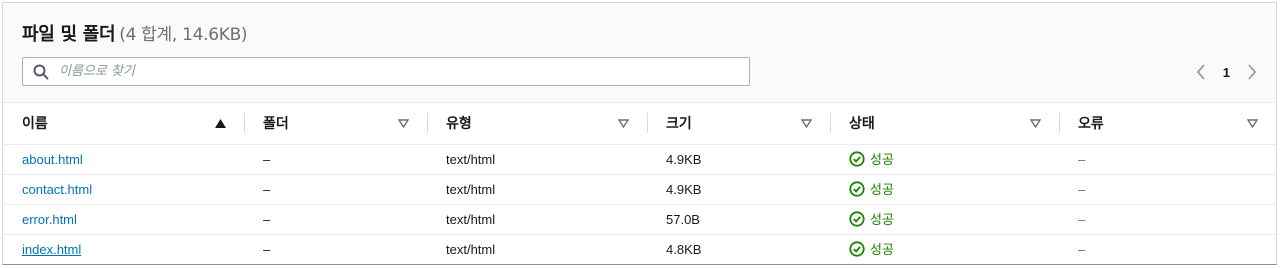  Describe the element at coordinates (220, 123) in the screenshot. I see `sort-ascending-icon` at that location.